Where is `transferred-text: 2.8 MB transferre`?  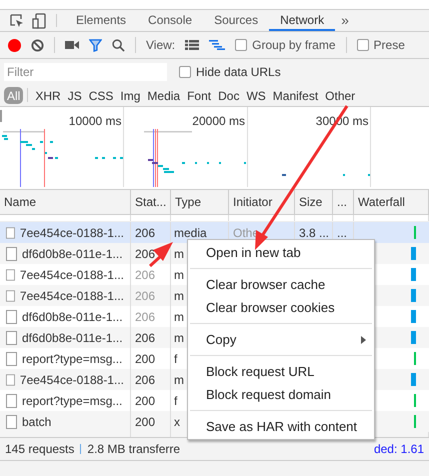 transferred-text: 2.8 MB transferre is located at coordinates (133, 449).